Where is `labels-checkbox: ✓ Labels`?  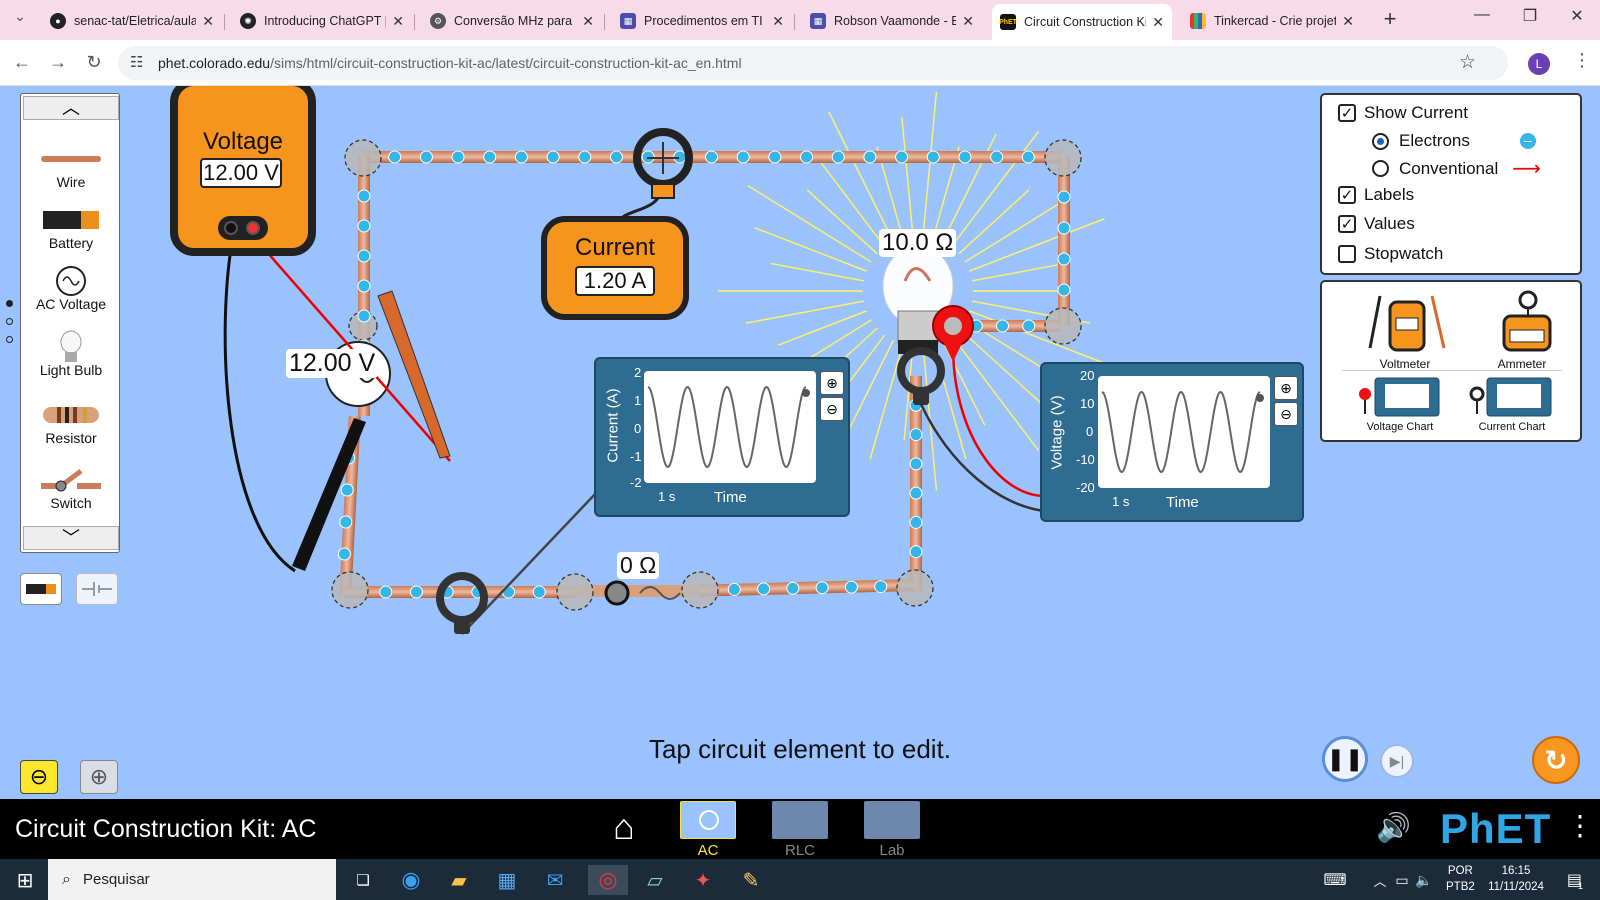
labels-checkbox: ✓ Labels is located at coordinates (1376, 195).